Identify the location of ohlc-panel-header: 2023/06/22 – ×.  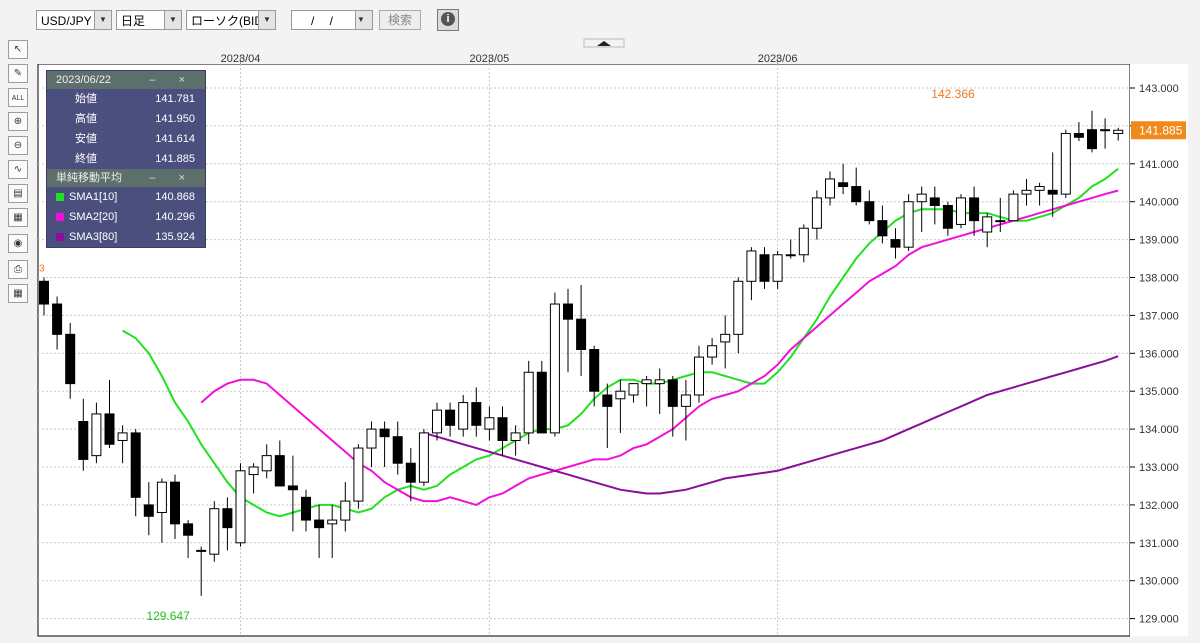
(126, 80).